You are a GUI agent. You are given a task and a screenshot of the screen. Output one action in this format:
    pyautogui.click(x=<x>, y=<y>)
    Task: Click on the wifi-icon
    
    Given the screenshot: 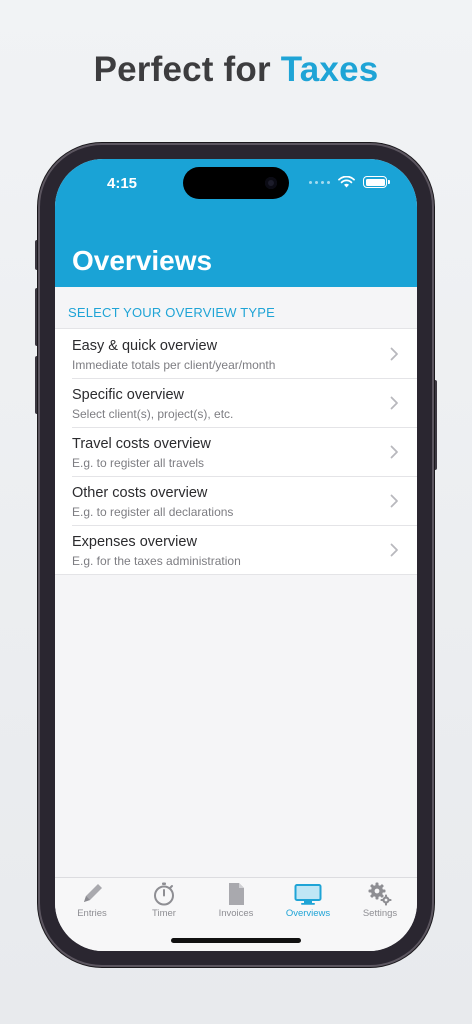 What is the action you would take?
    pyautogui.click(x=346, y=182)
    